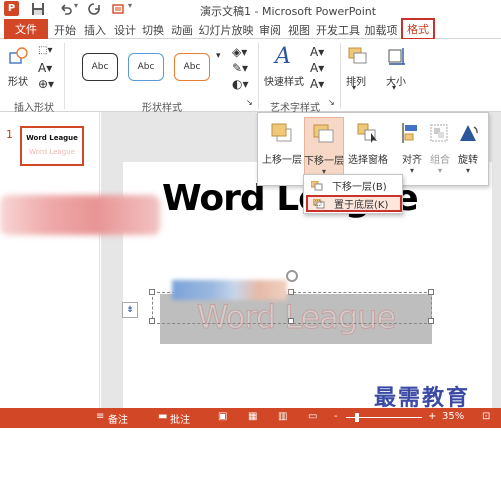  What do you see at coordinates (468, 149) in the screenshot?
I see `rotate-button: 旋转 ▾` at bounding box center [468, 149].